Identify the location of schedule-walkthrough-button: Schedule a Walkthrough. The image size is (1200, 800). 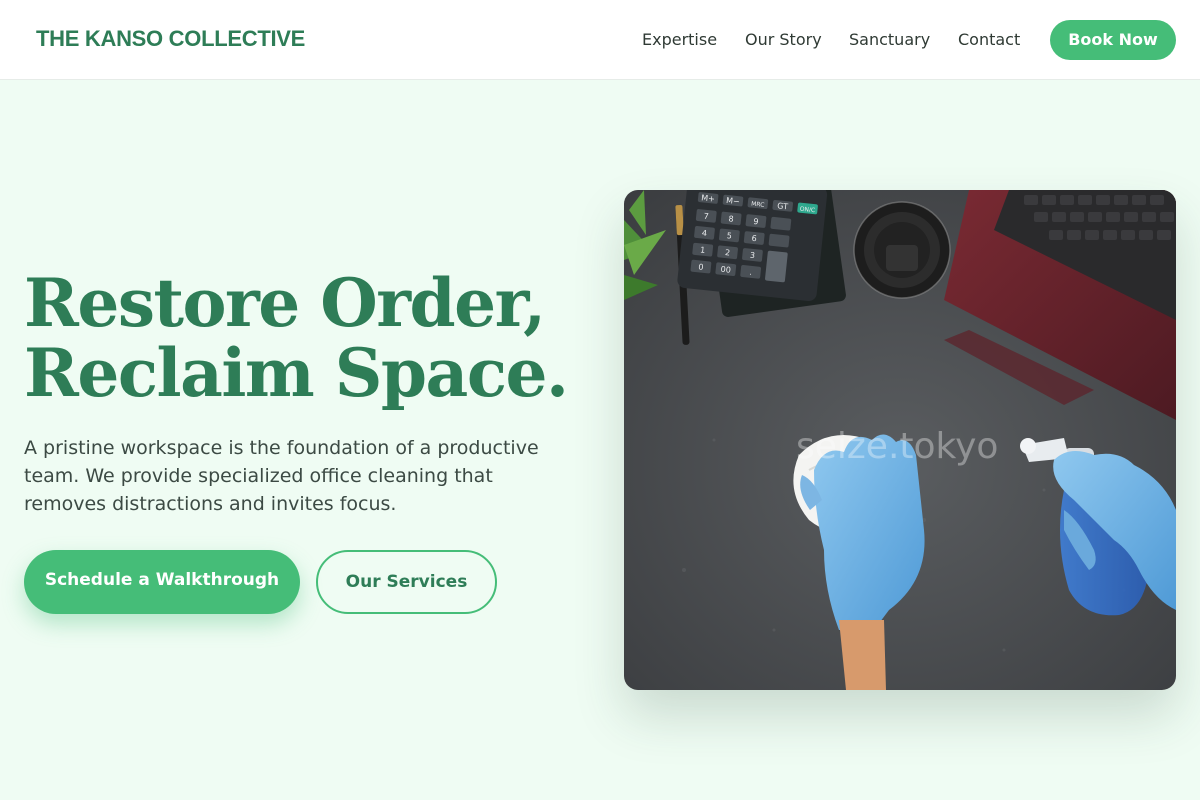
(162, 582).